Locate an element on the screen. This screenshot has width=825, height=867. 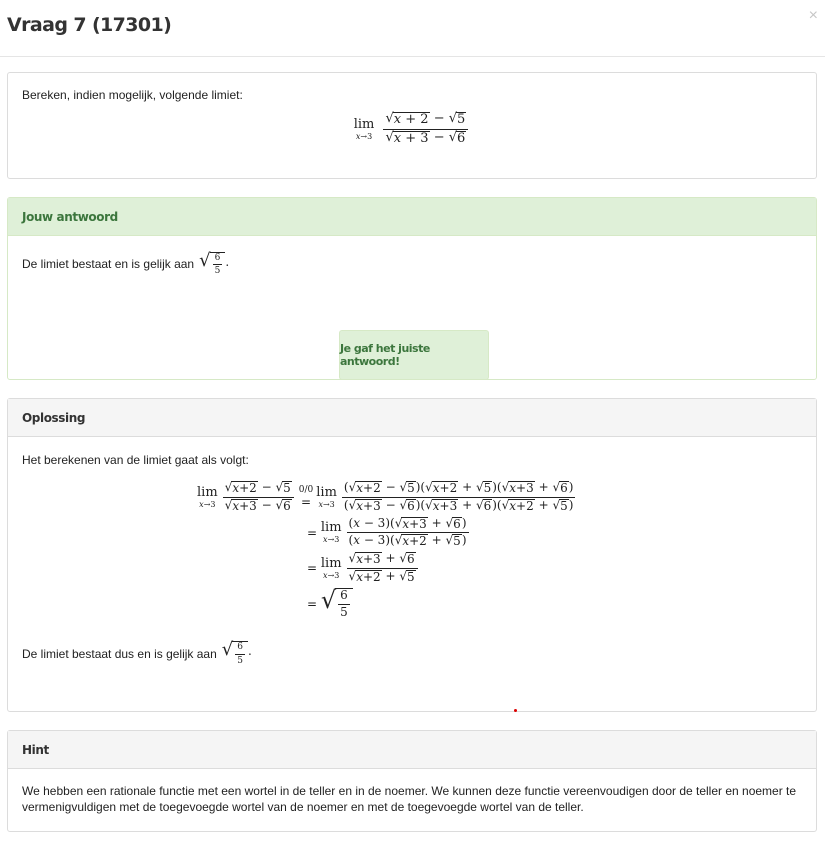
answer-heading: Jouw antwoord is located at coordinates (412, 217).